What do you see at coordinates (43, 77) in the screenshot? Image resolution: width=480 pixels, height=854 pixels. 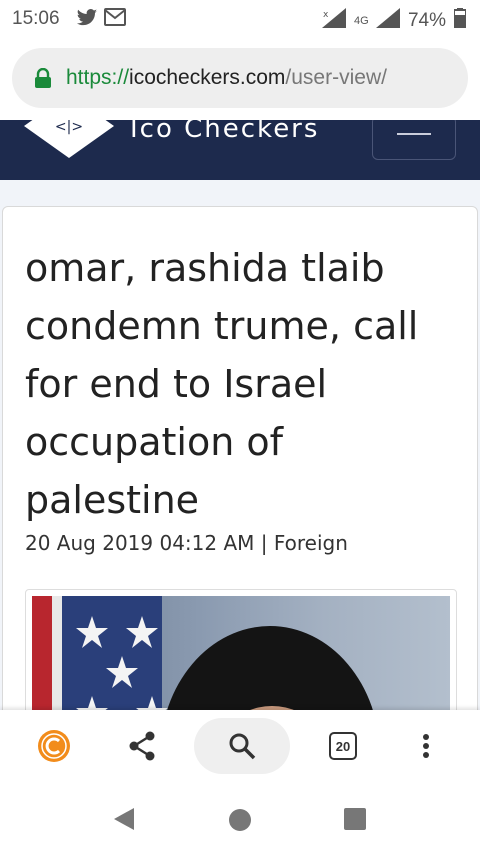 I see `lock-icon` at bounding box center [43, 77].